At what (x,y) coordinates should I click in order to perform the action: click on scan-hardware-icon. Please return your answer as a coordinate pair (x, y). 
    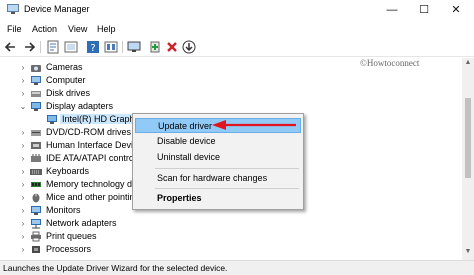
    Looking at the image, I should click on (134, 47).